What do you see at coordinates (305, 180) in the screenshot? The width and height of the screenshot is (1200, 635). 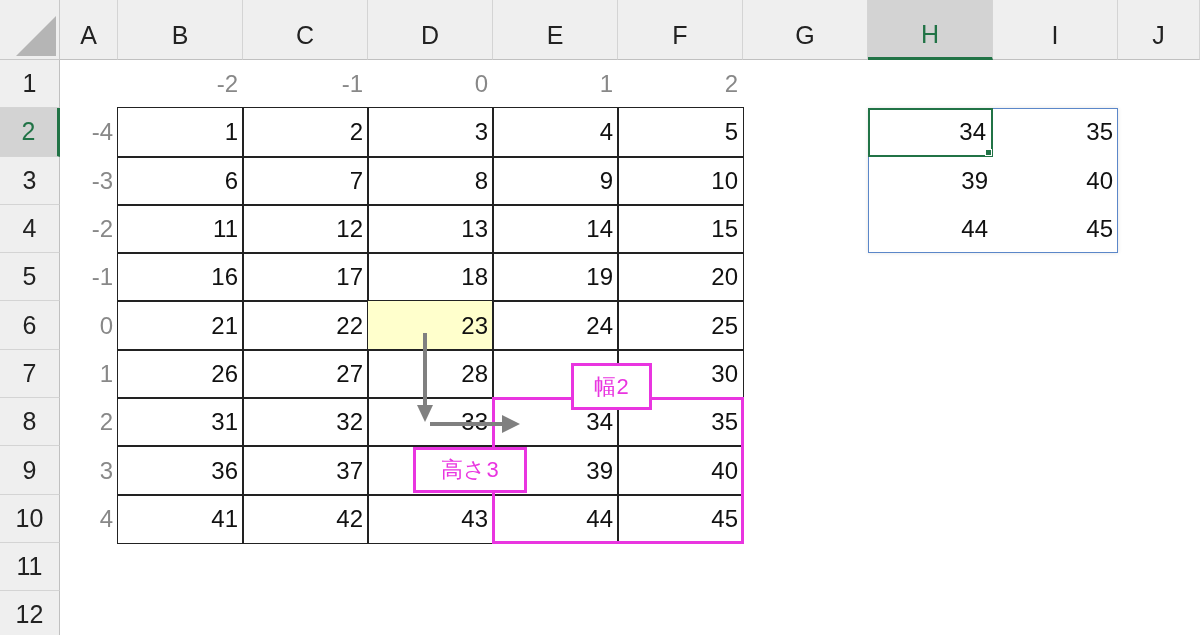 I see `table-cell: 7` at bounding box center [305, 180].